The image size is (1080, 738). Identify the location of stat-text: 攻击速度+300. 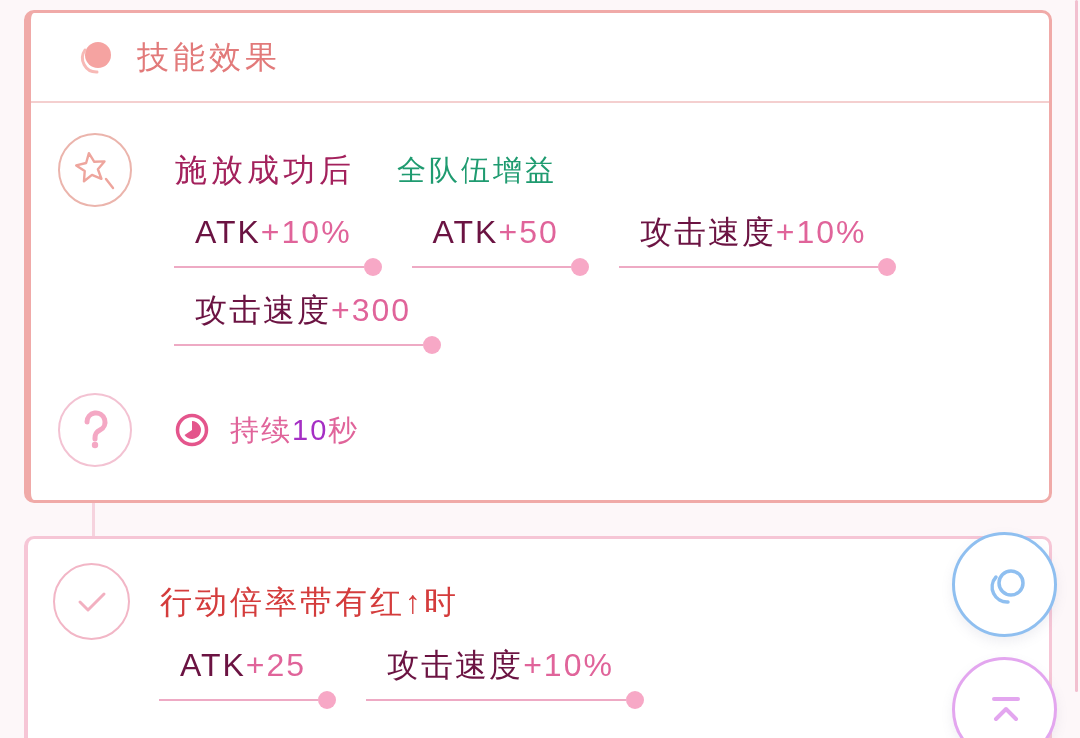
(303, 310).